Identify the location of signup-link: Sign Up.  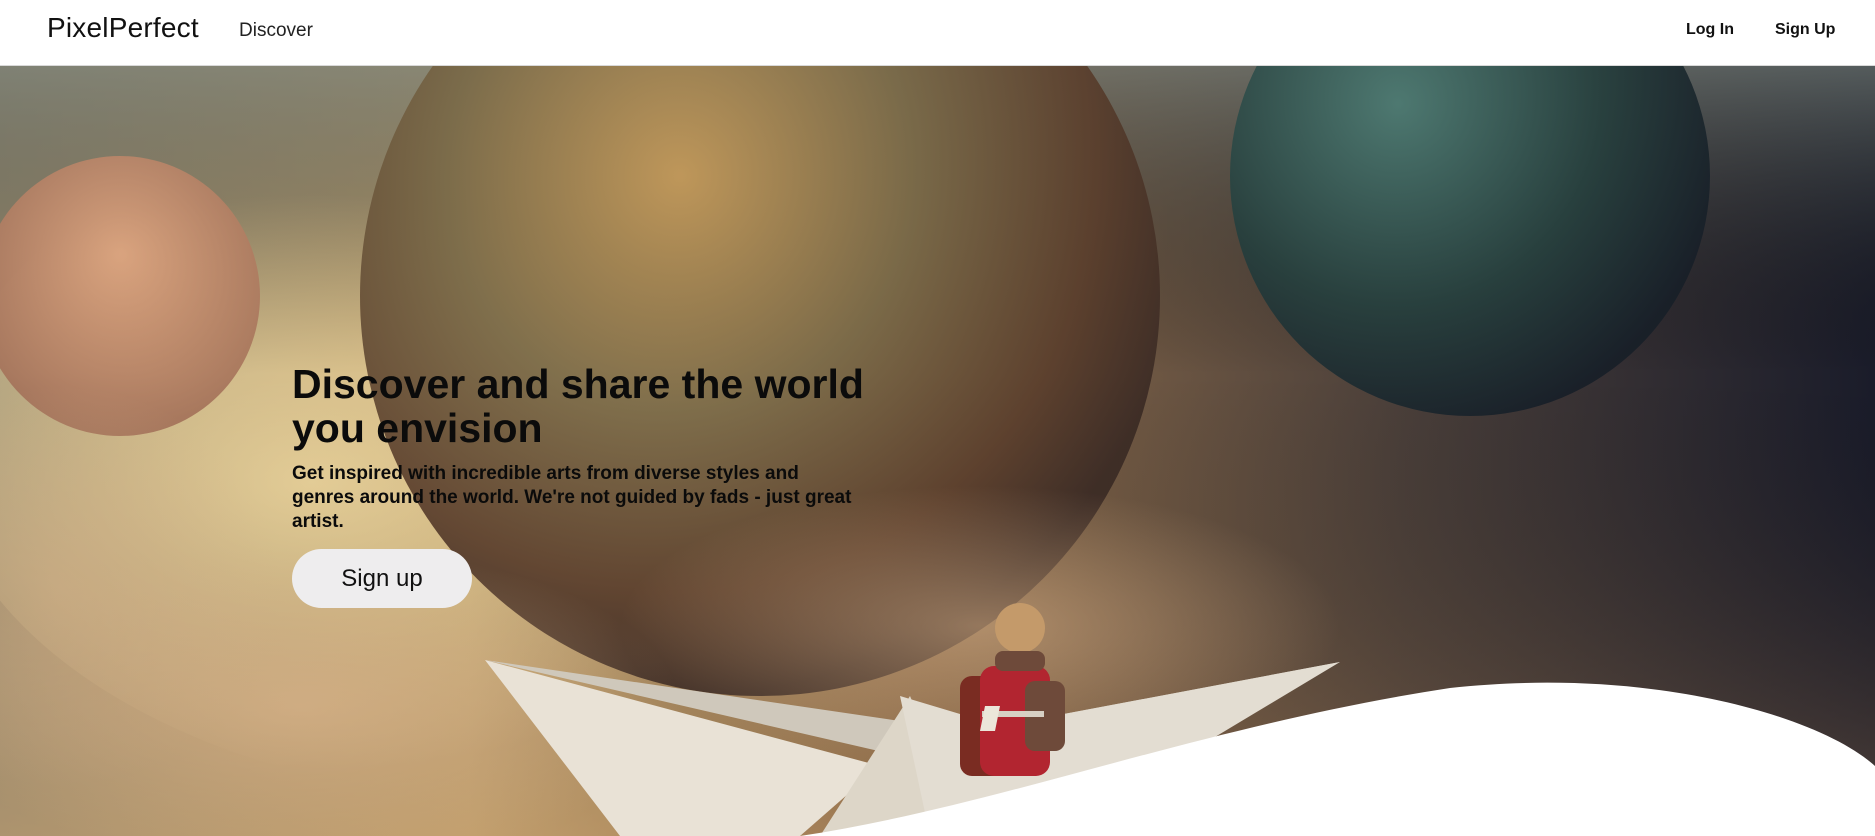
(1805, 30).